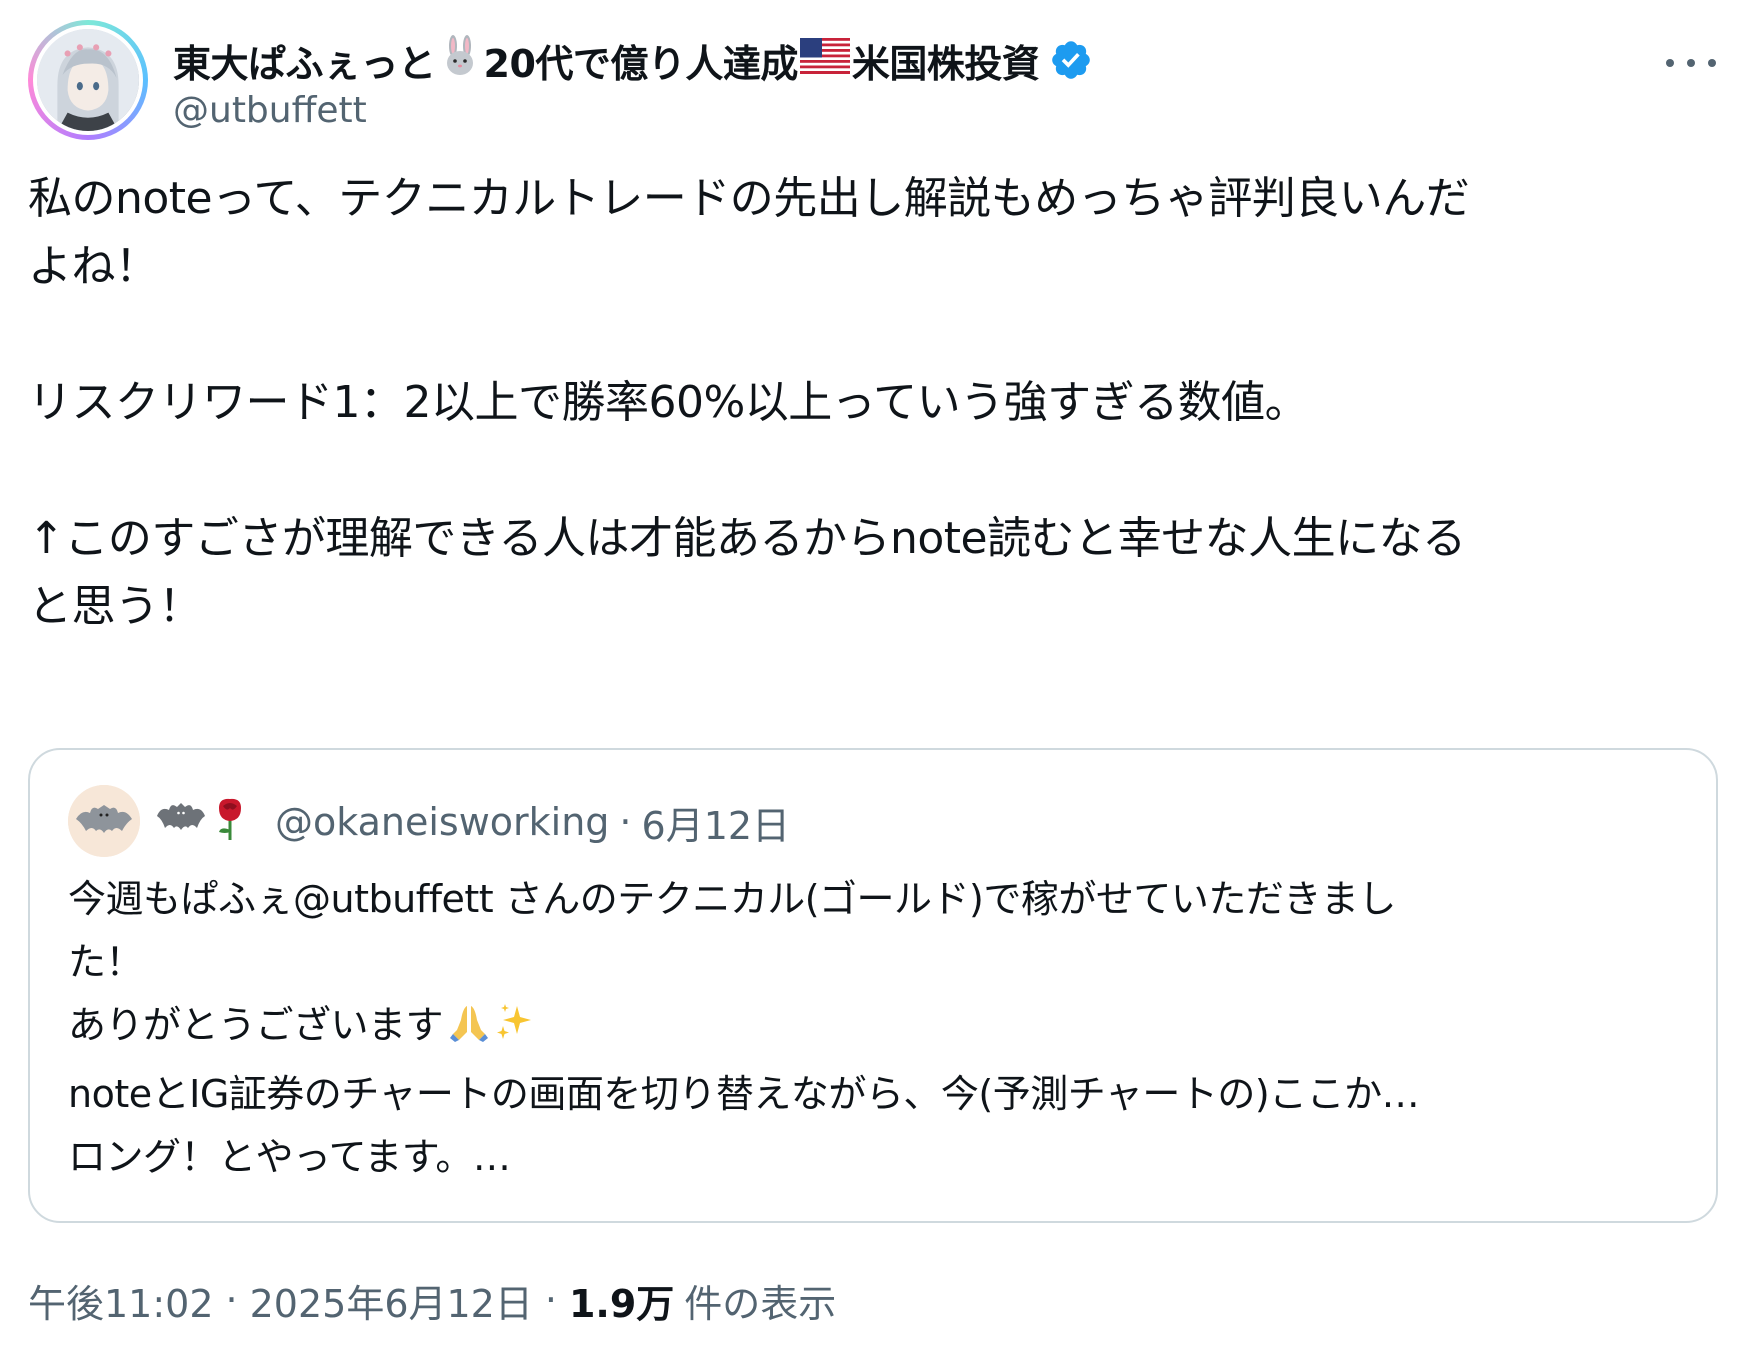 This screenshot has width=1752, height=1360. I want to click on rose-icon, so click(230, 822).